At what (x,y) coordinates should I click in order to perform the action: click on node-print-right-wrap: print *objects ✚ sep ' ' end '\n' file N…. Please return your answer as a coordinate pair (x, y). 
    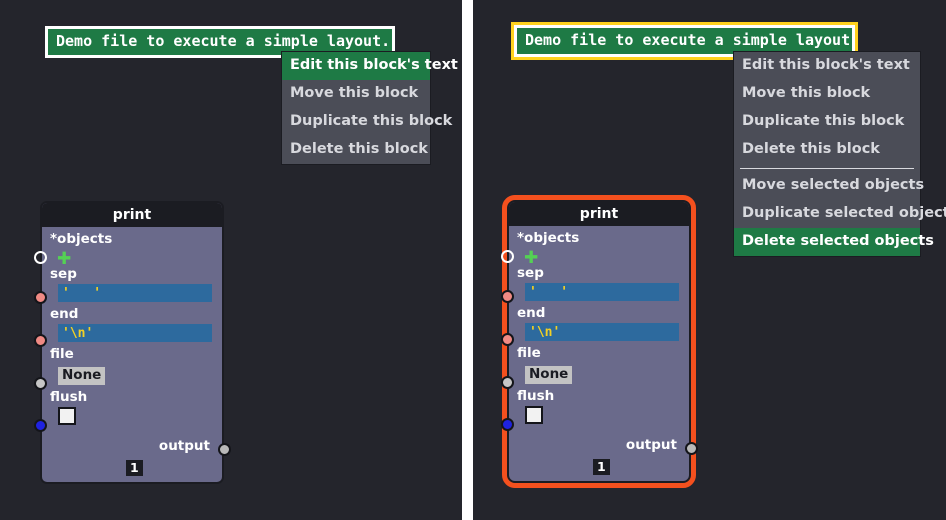
    Looking at the image, I should click on (599, 341).